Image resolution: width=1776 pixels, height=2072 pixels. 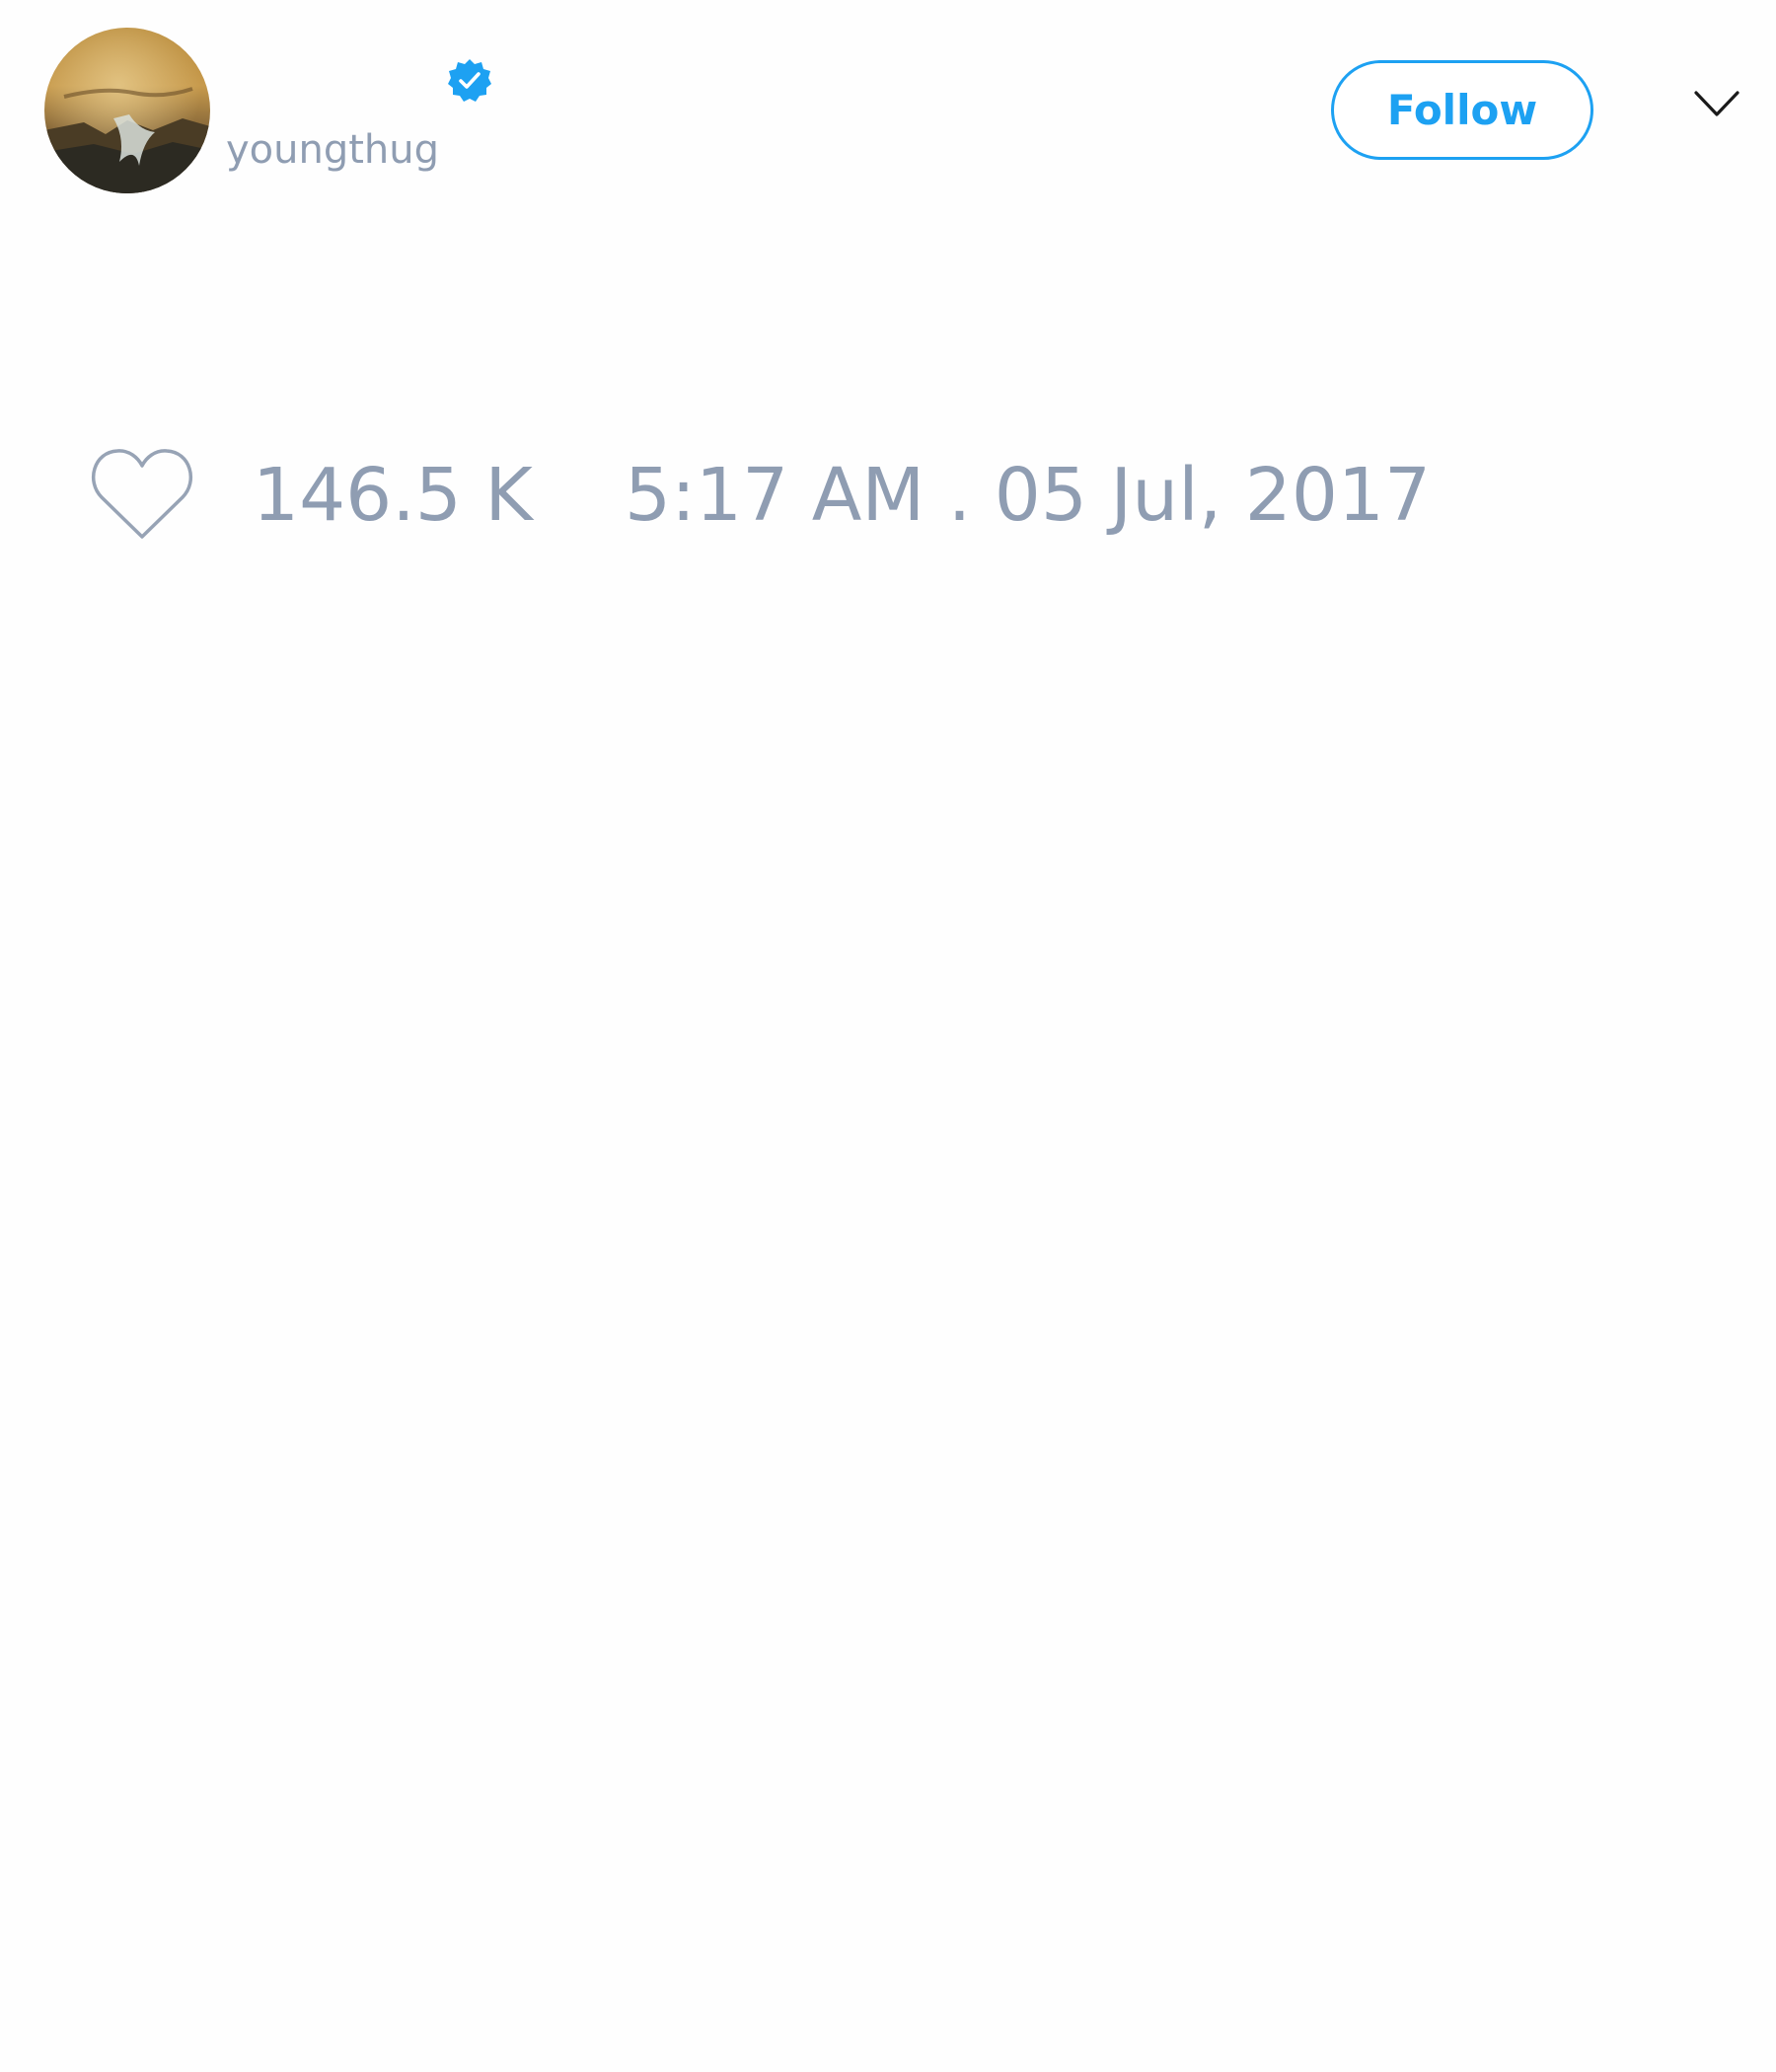 What do you see at coordinates (1028, 496) in the screenshot?
I see `tweet-timestamp: 5:17 AM . 05 Jul, 2017` at bounding box center [1028, 496].